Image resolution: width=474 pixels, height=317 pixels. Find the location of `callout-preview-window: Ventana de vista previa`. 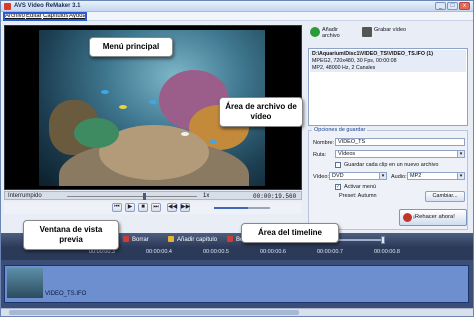

callout-preview-window: Ventana de vista previa is located at coordinates (71, 235).